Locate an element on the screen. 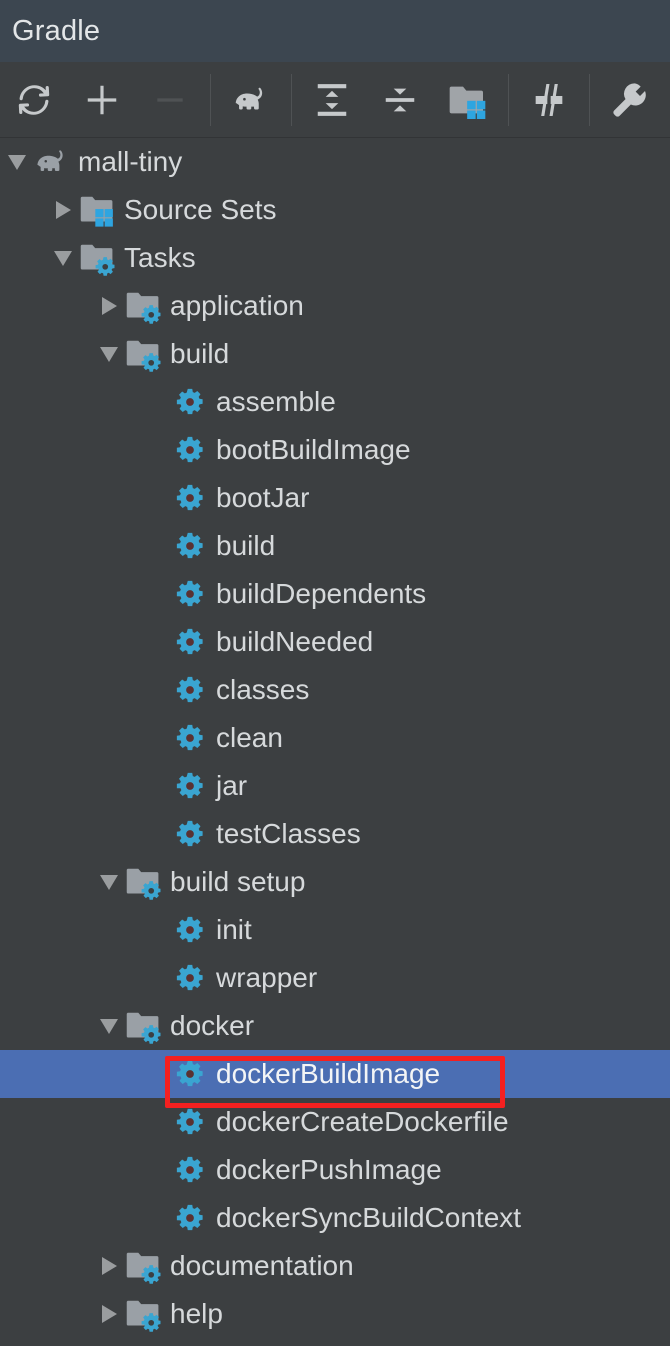 This screenshot has height=1346, width=670. offline-mode-icon is located at coordinates (549, 100).